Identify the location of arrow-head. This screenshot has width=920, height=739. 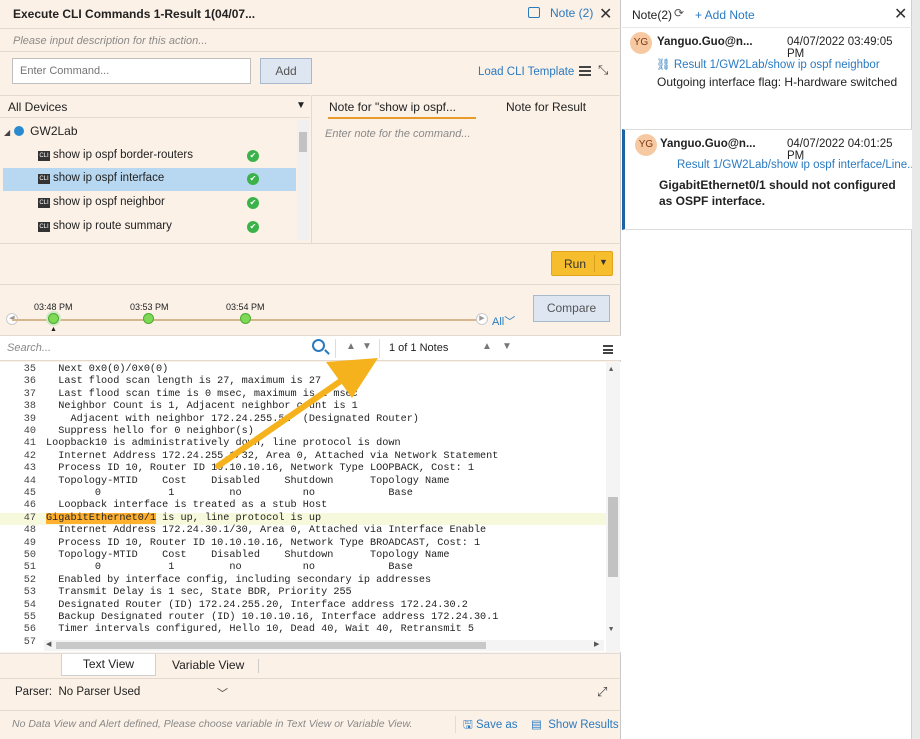
(352, 378).